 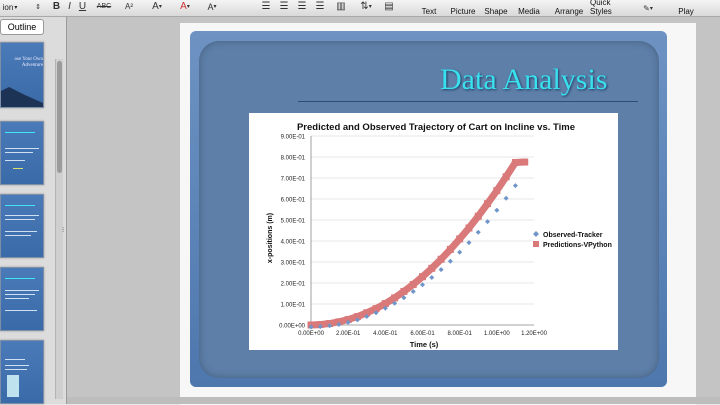 What do you see at coordinates (292, 327) in the screenshot?
I see `y-tick-label: 0.00E+00` at bounding box center [292, 327].